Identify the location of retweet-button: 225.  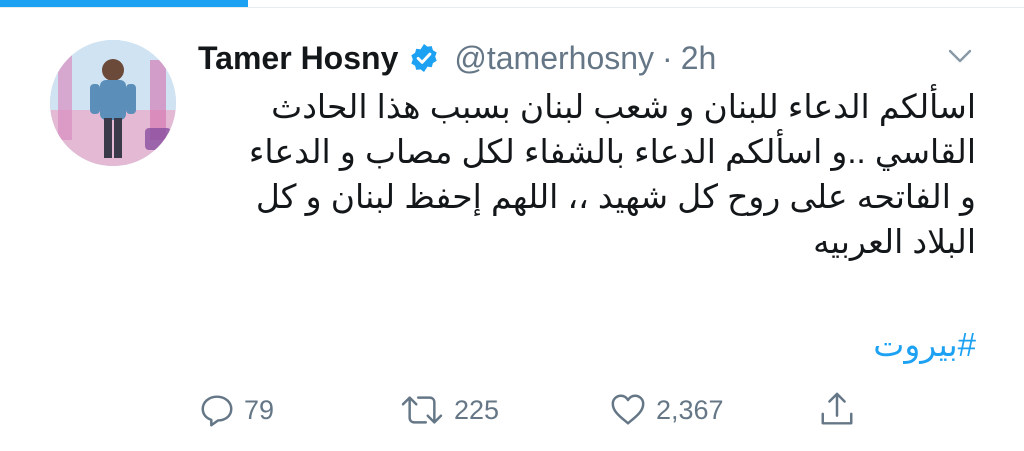
(448, 410).